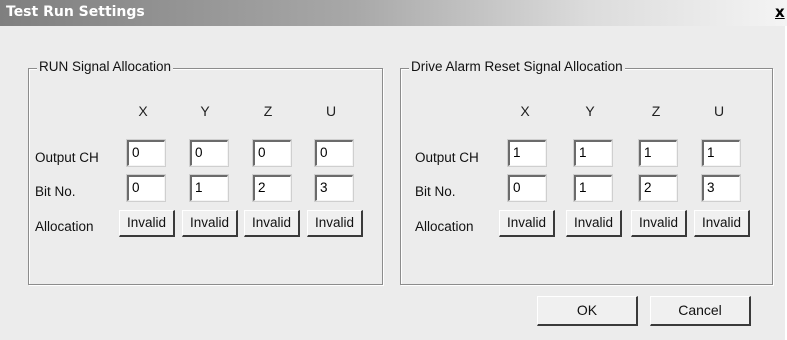 This screenshot has width=787, height=340. Describe the element at coordinates (517, 66) in the screenshot. I see `reset-group-title: Drive Alarm Reset Signal Allocation` at that location.